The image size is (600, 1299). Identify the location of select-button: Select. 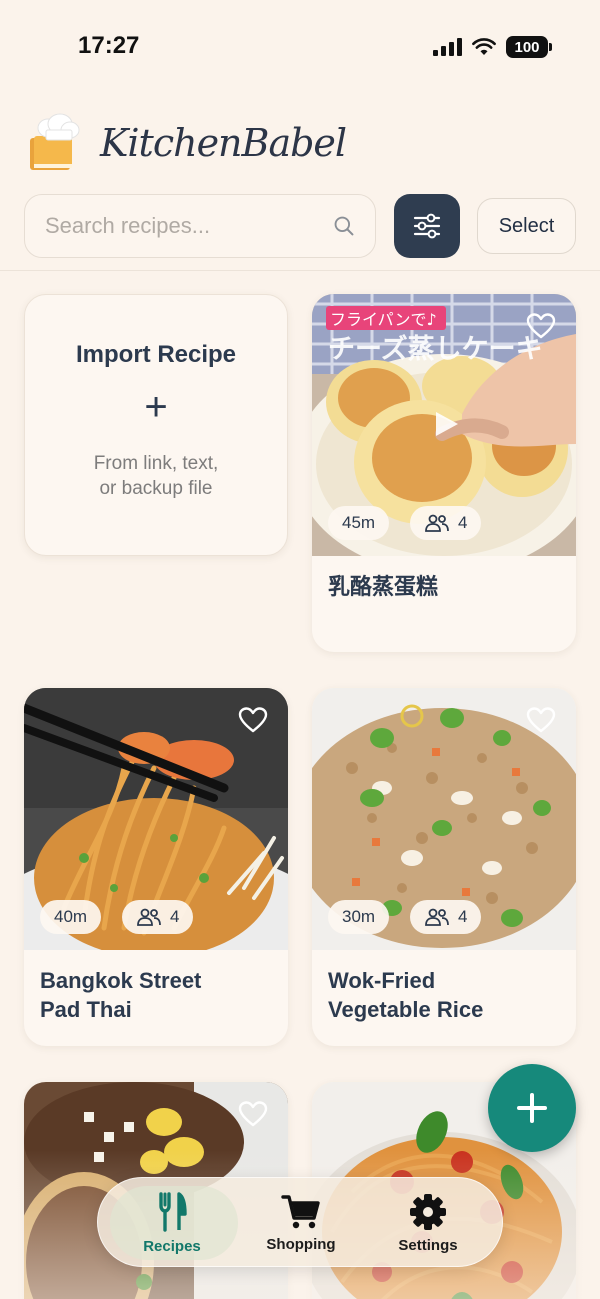
(526, 226).